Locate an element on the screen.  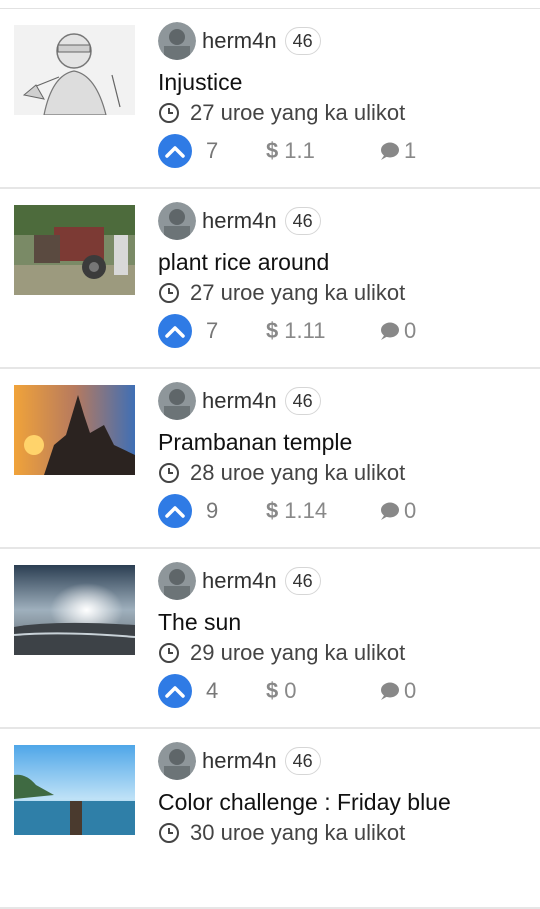
post-time: 28 uroe yang ka ulikot is located at coordinates (298, 472).